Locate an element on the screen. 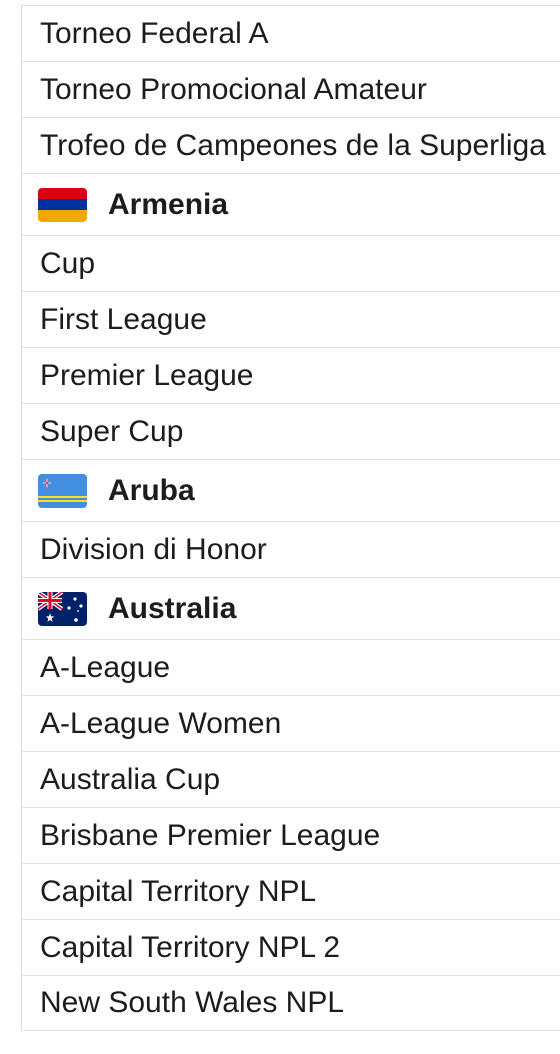  country-name: Armenia is located at coordinates (168, 204).